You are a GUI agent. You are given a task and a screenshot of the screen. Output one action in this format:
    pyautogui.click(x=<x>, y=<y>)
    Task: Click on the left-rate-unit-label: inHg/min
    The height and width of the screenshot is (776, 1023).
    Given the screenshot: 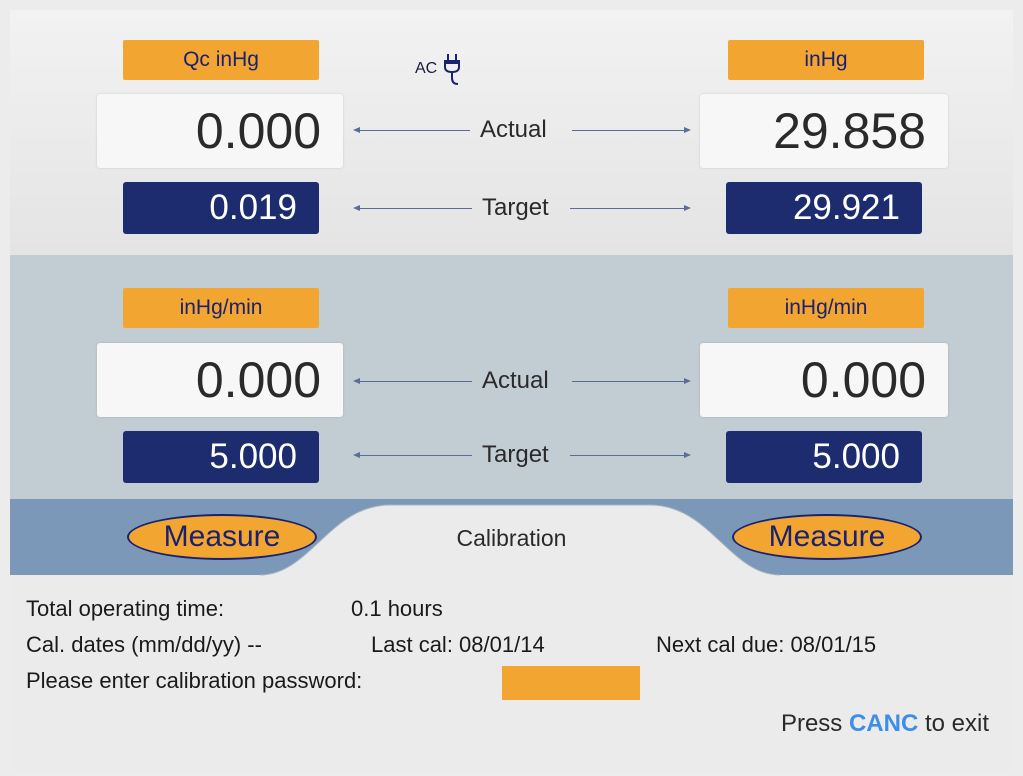 What is the action you would take?
    pyautogui.click(x=221, y=308)
    